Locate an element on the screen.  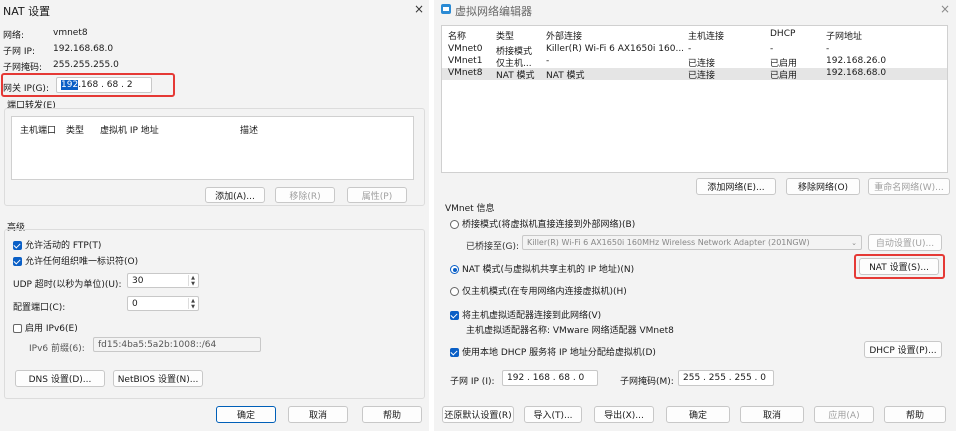
config-port-value: 0 is located at coordinates (135, 303).